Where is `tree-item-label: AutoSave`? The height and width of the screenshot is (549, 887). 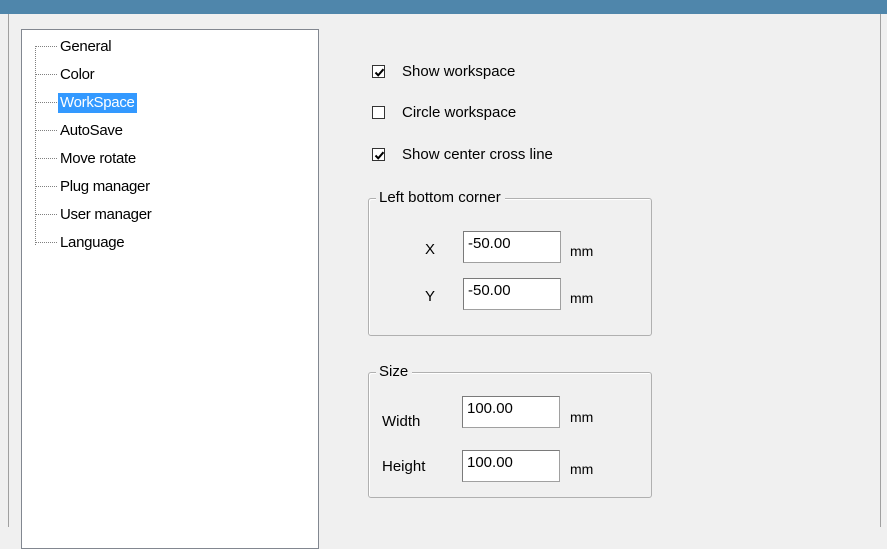
tree-item-label: AutoSave is located at coordinates (91, 130).